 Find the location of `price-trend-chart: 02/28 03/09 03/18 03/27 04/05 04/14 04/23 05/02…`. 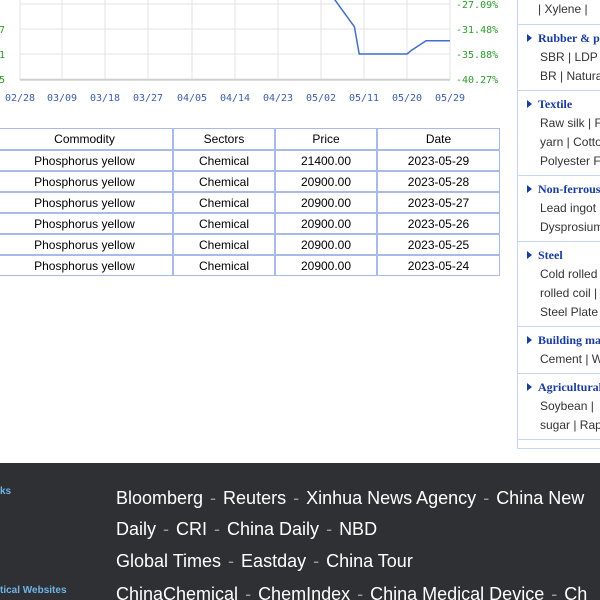

price-trend-chart: 02/28 03/09 03/18 03/27 04/05 04/14 04/23 05/02… is located at coordinates (249, 52).